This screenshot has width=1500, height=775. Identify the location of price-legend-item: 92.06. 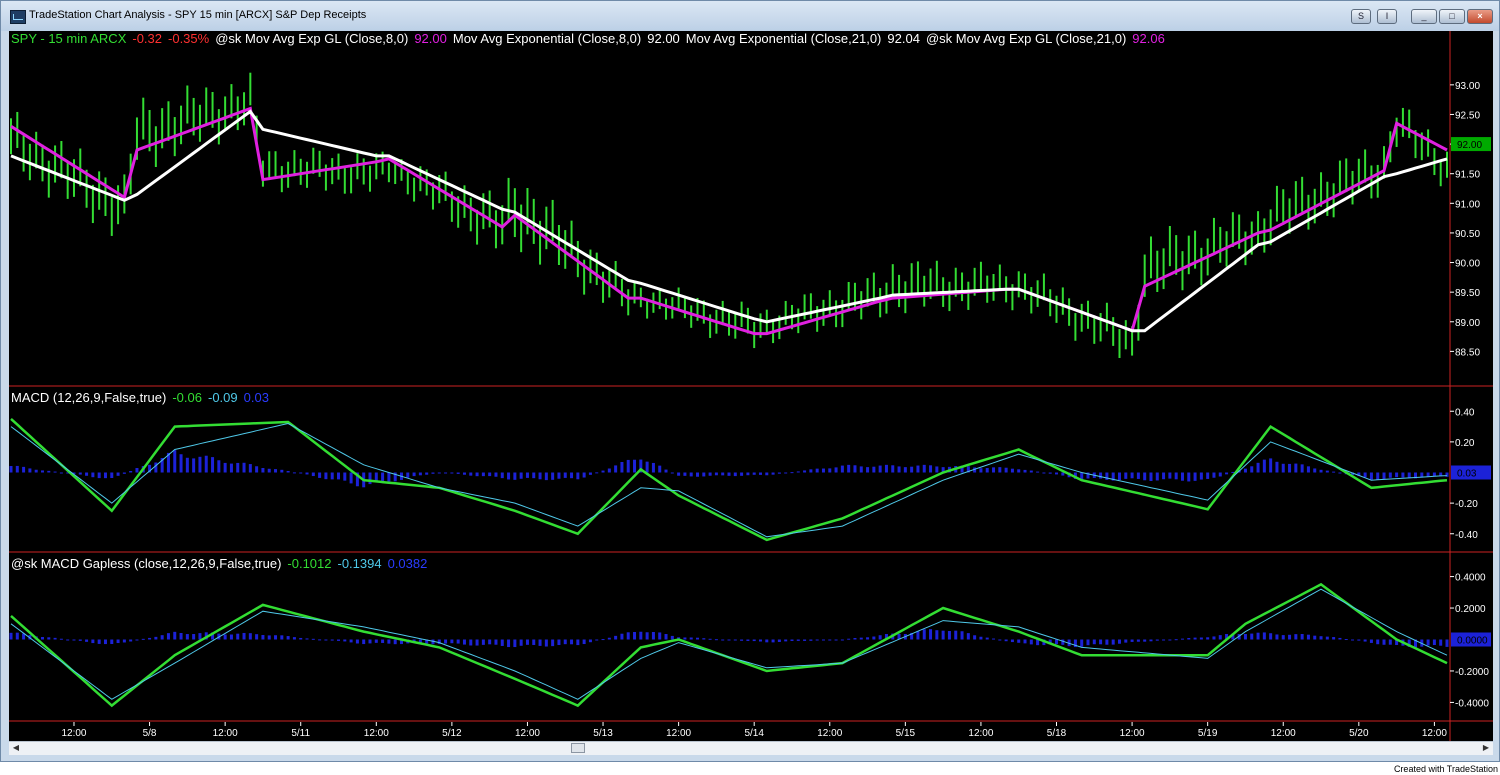
(1148, 38).